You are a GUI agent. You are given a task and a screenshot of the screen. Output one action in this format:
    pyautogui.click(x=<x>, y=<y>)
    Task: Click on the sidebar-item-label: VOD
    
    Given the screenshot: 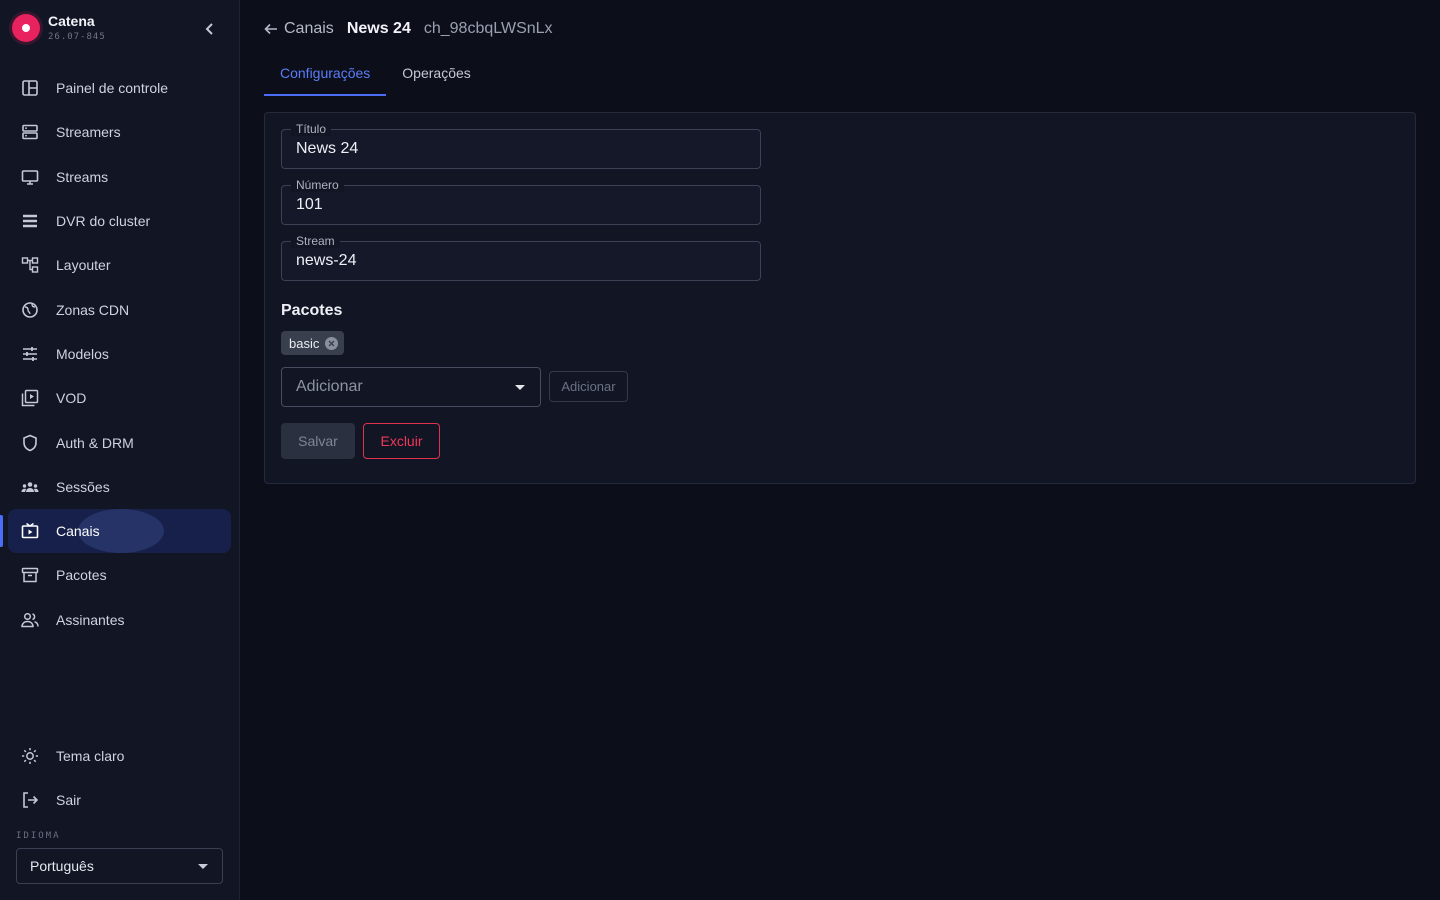 What is the action you would take?
    pyautogui.click(x=71, y=398)
    